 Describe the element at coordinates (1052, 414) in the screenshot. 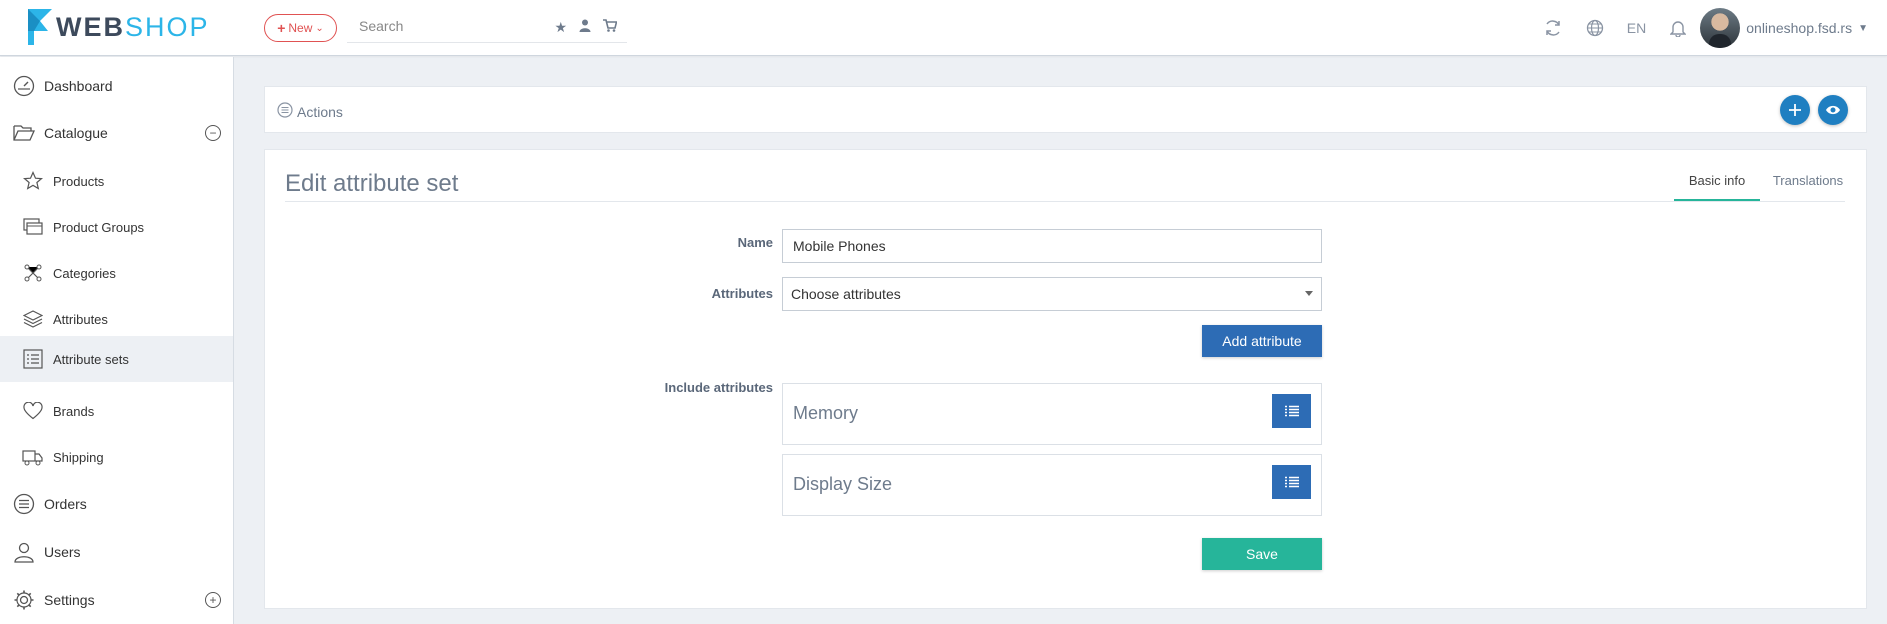

I see `included-attribute-item: Memory` at that location.